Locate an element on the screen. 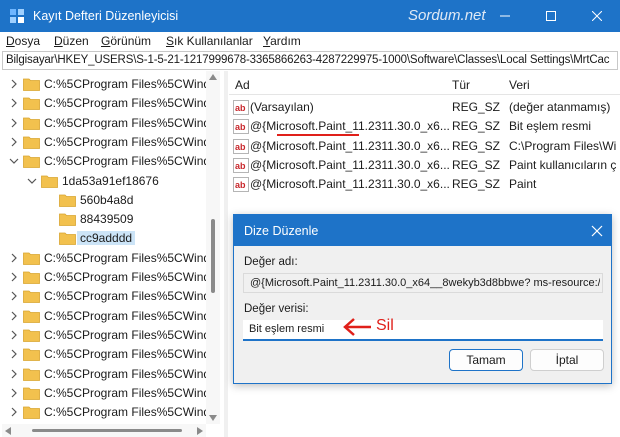 This screenshot has height=437, width=620. tree-hscroll-thumb is located at coordinates (107, 430).